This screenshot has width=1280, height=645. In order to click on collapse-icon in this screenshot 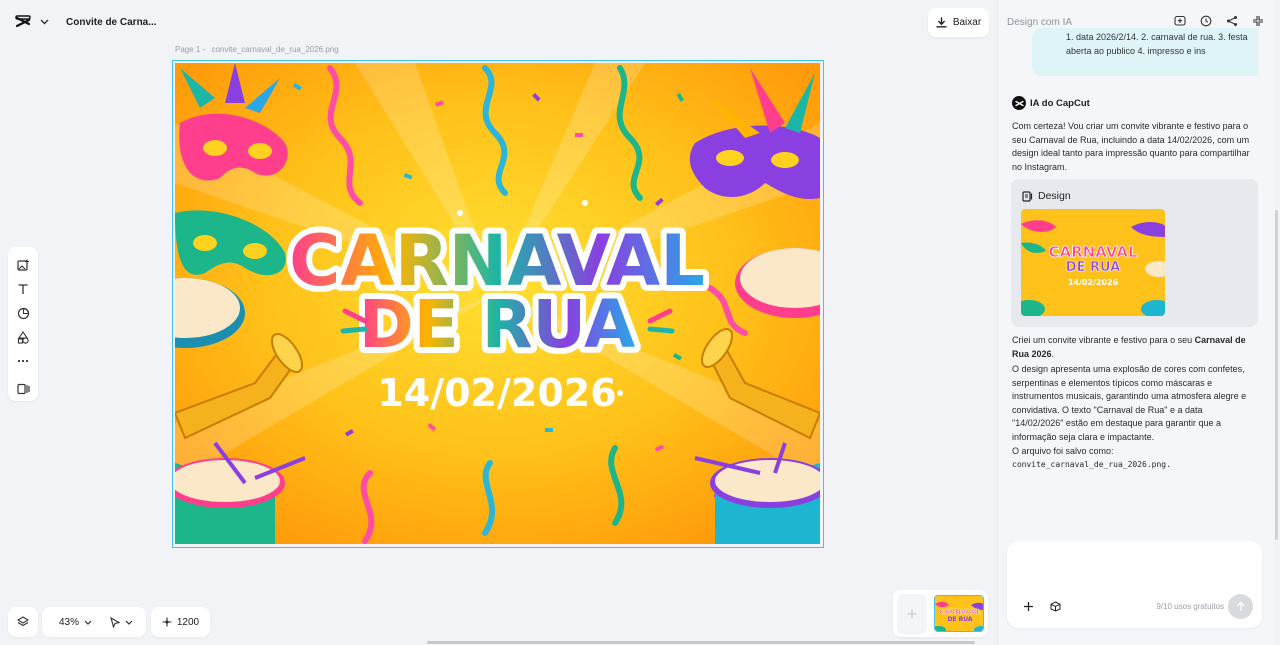, I will do `click(1258, 21)`.